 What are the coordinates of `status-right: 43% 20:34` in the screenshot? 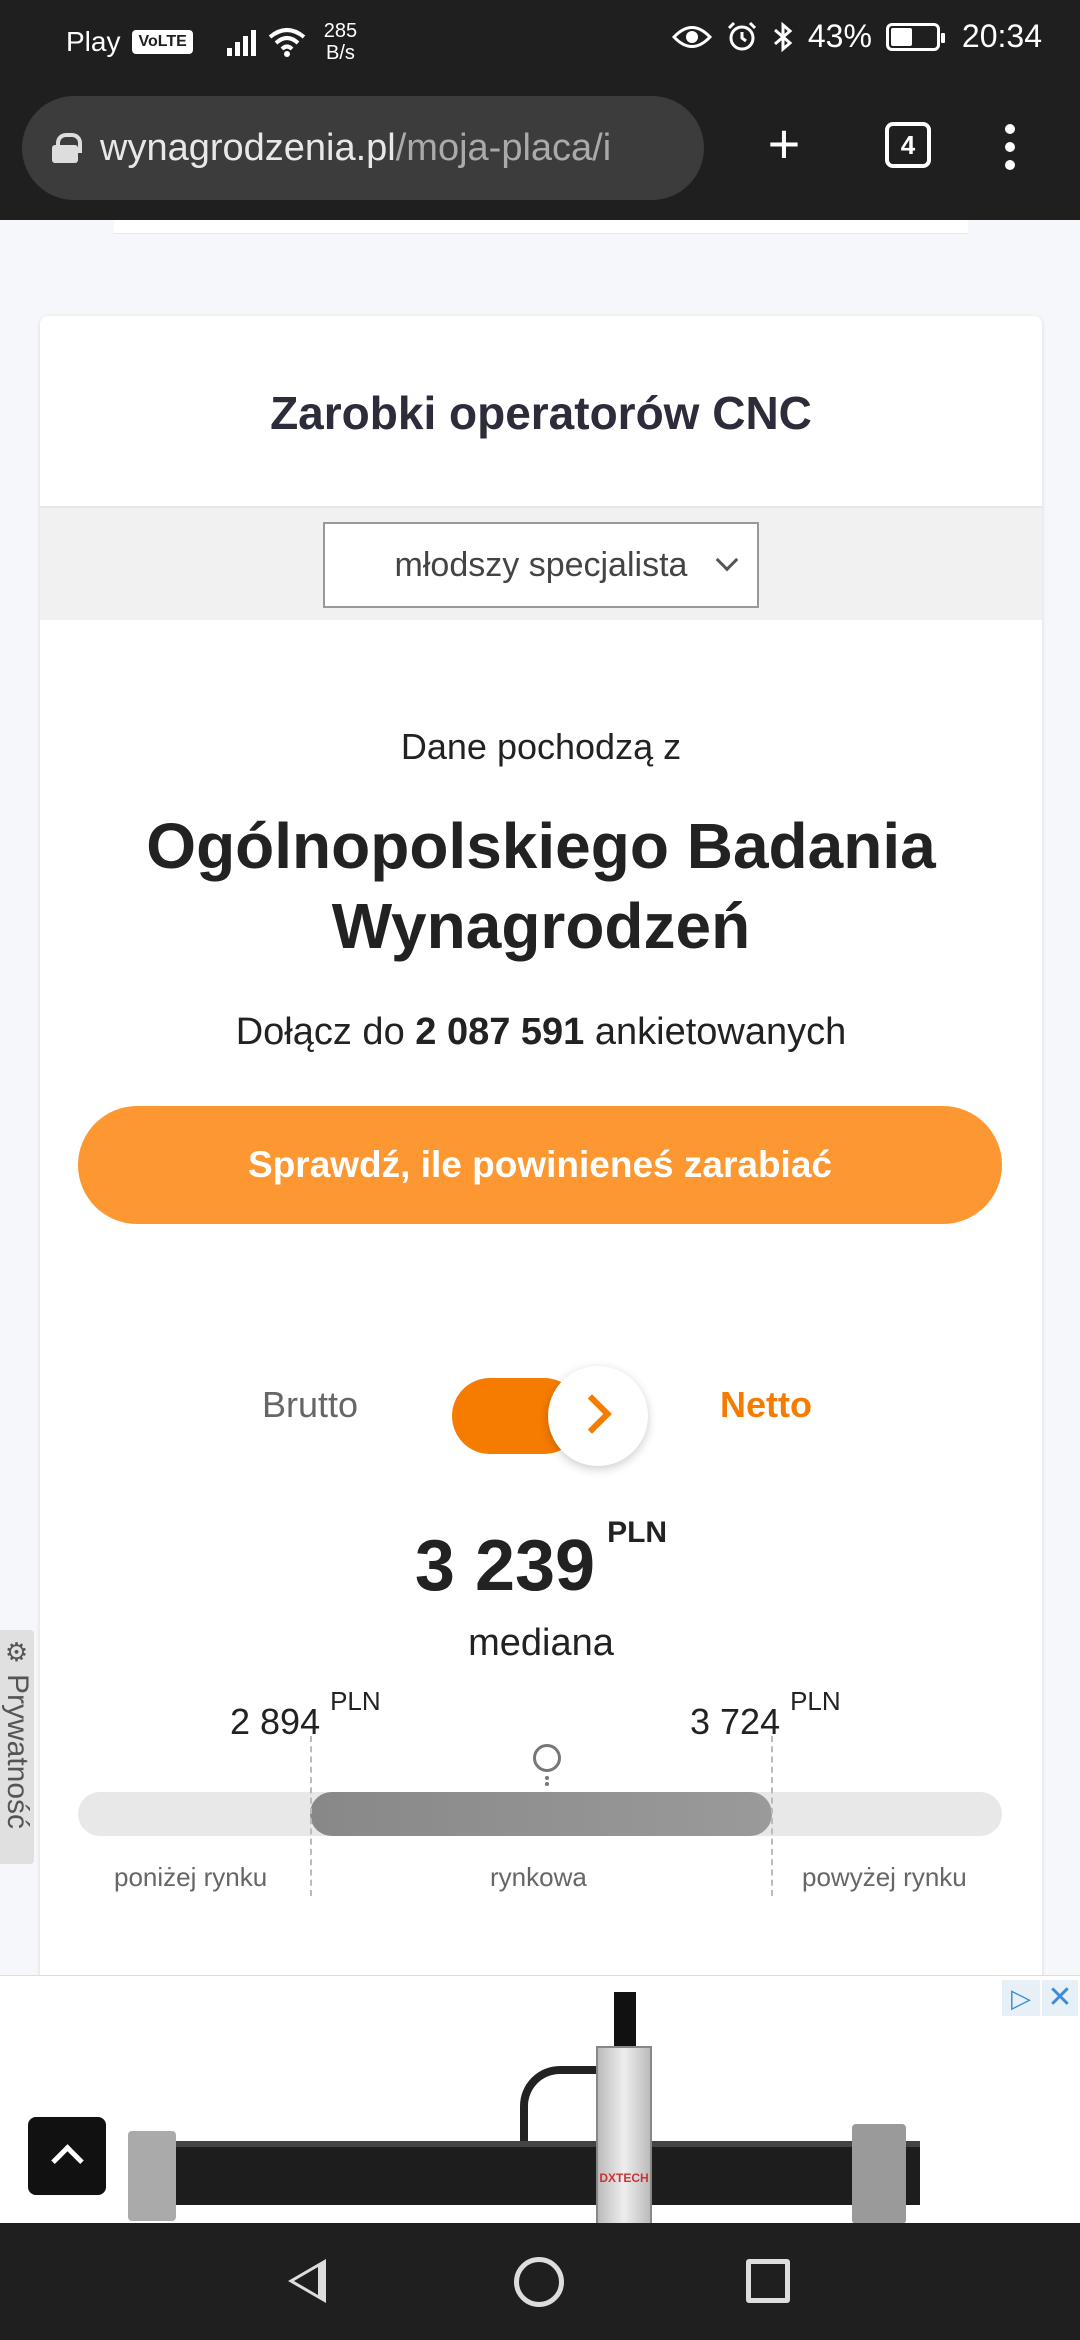 It's located at (856, 36).